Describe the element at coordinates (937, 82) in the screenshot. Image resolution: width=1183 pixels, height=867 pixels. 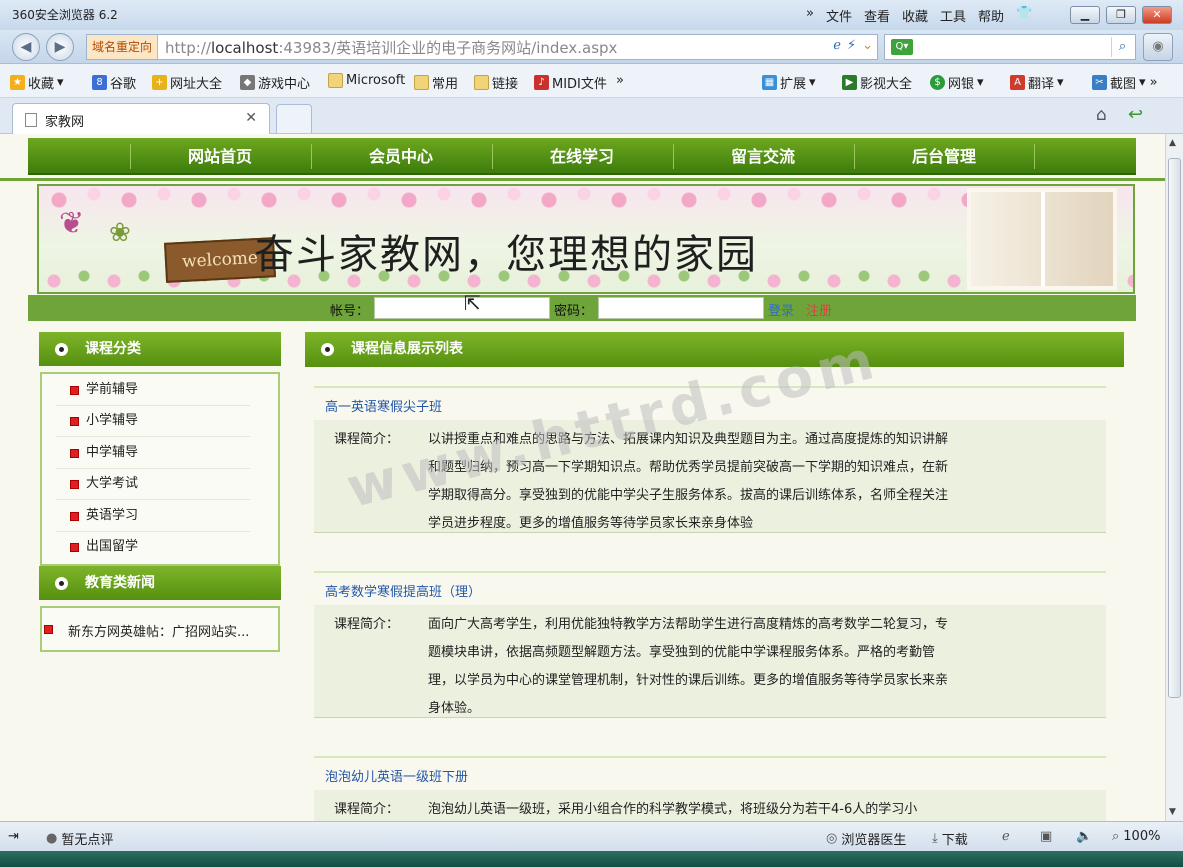
I see `bank-icon: $` at that location.